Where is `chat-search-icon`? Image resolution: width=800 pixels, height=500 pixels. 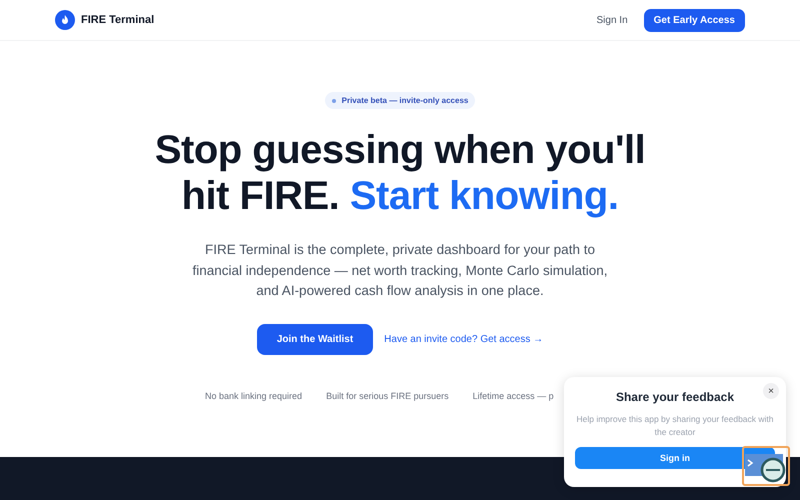
chat-search-icon is located at coordinates (766, 466).